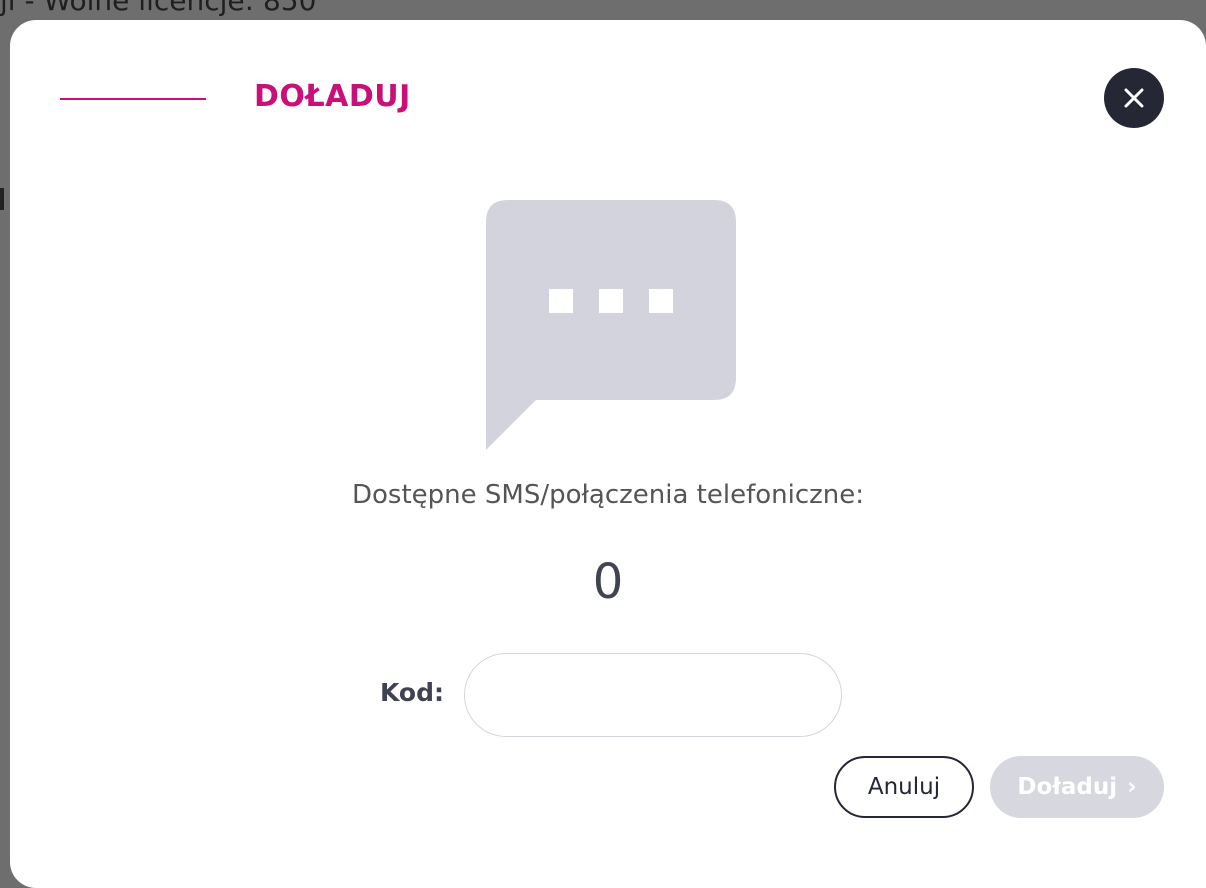 The image size is (1206, 888). What do you see at coordinates (2, 199) in the screenshot?
I see `background-text-fragment` at bounding box center [2, 199].